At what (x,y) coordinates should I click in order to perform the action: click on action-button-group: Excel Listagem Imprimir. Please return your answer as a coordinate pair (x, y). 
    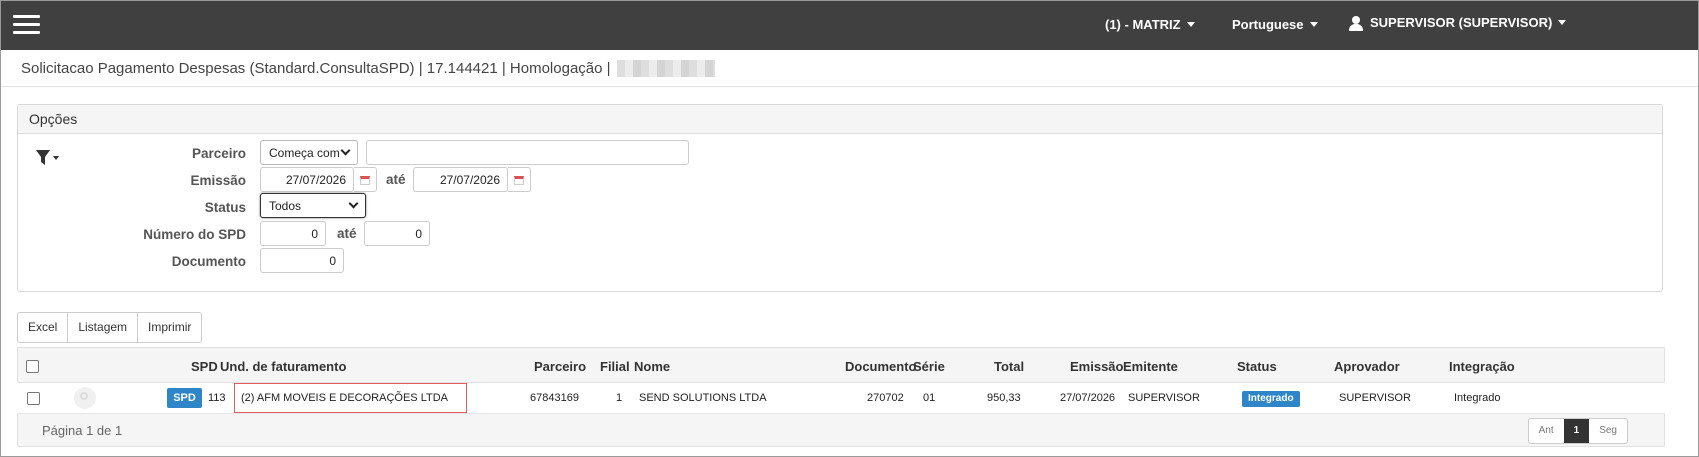
    Looking at the image, I should click on (110, 327).